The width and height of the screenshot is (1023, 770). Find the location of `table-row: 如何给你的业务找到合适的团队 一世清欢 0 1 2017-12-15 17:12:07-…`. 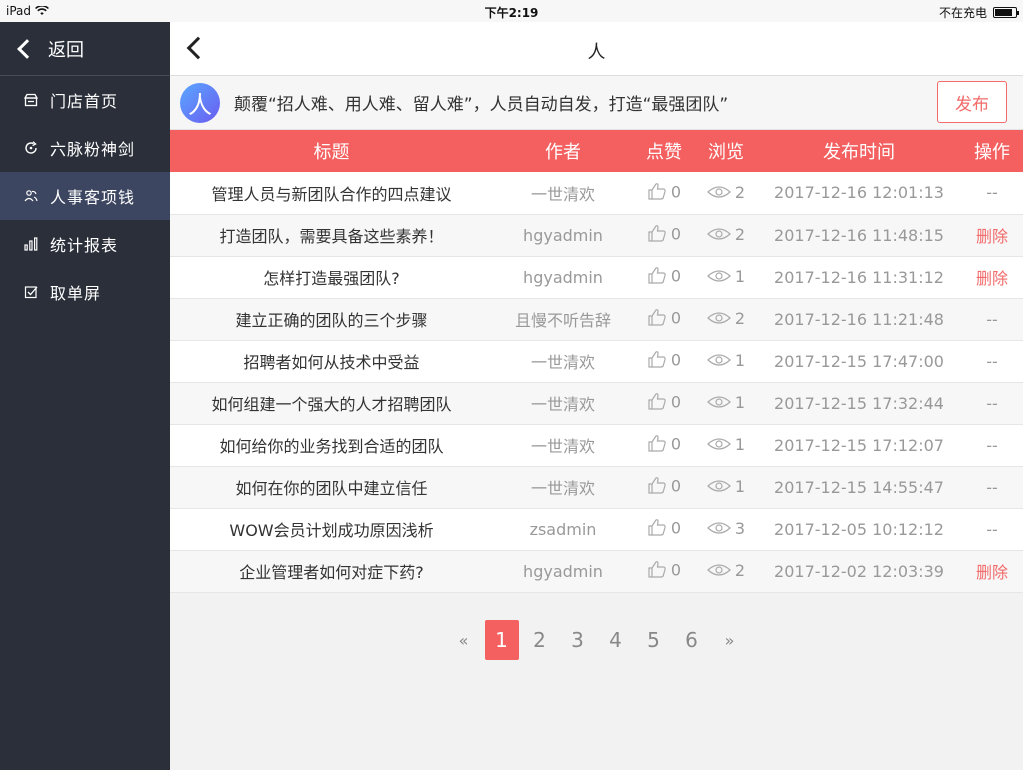

table-row: 如何给你的业务找到合适的团队 一世清欢 0 1 2017-12-15 17:12:07-… is located at coordinates (596, 445).